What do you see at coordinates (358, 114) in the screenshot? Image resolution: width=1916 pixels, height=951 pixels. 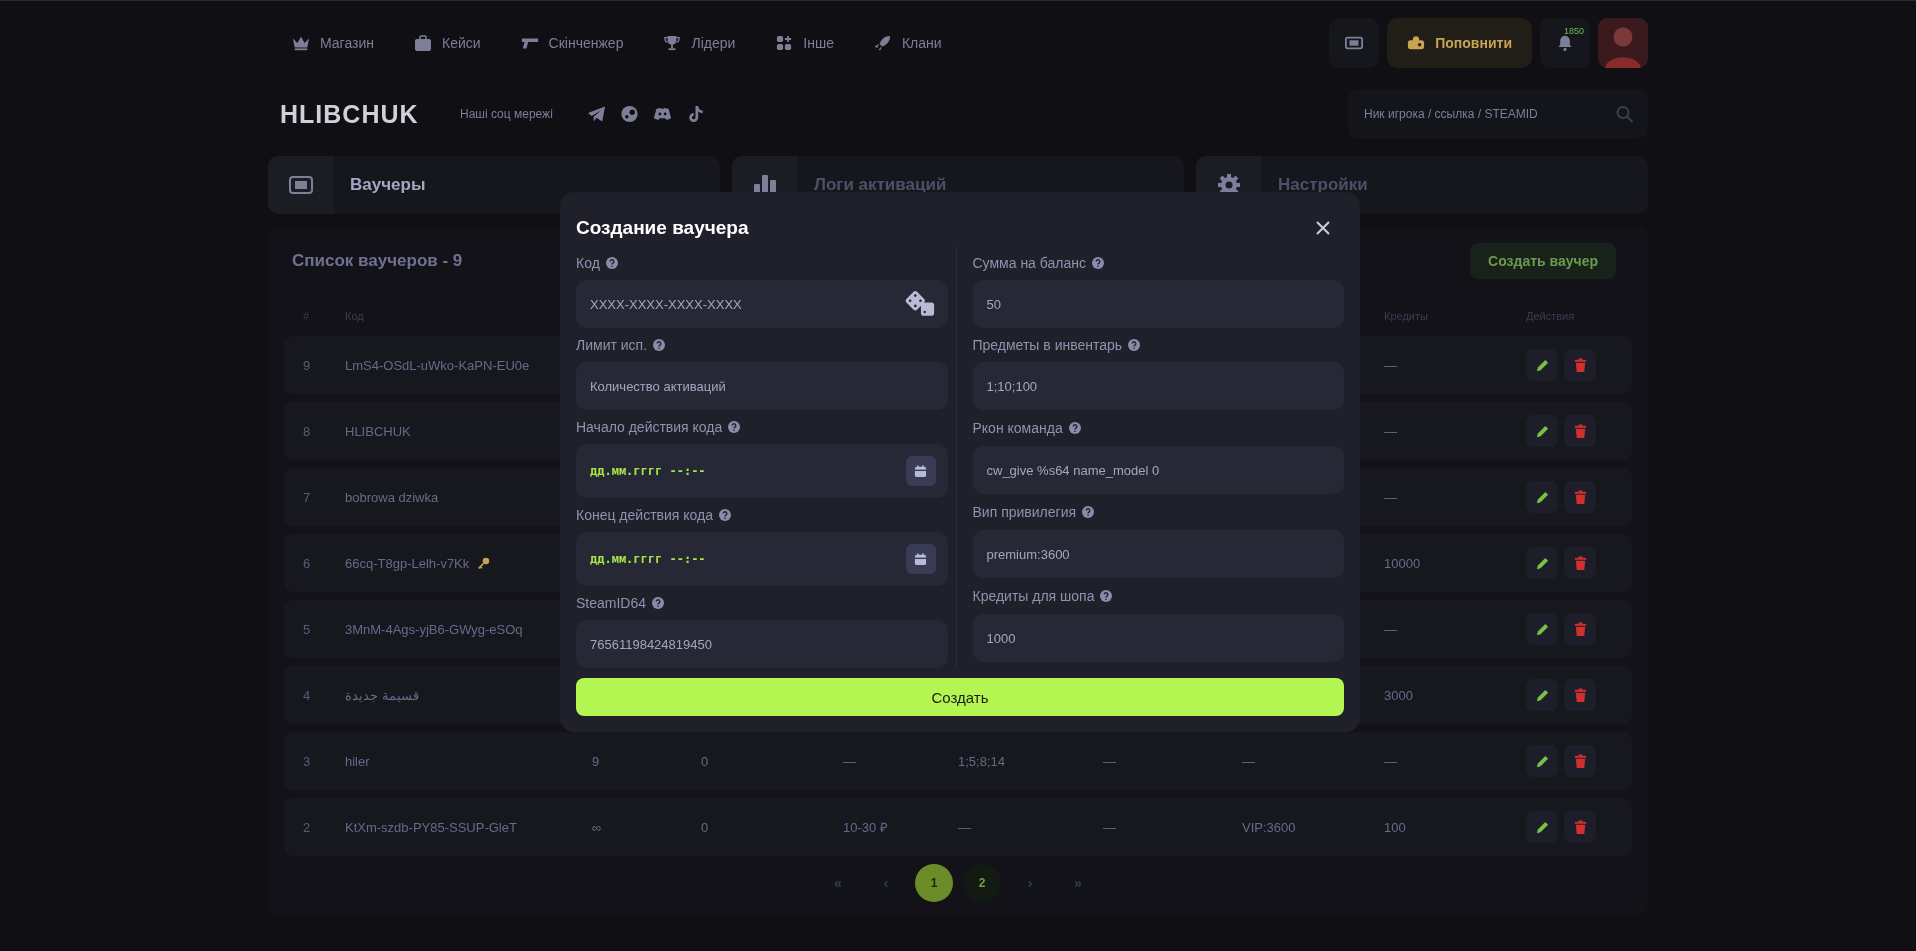 I see `logo: HLIBCHUK` at bounding box center [358, 114].